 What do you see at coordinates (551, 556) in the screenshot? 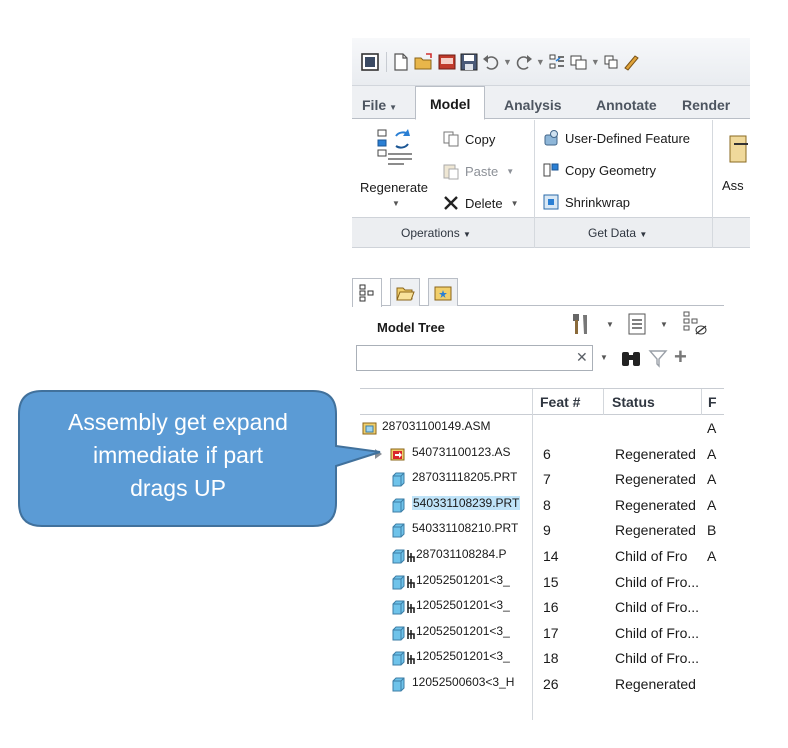
I see `row-feat-number: 14` at bounding box center [551, 556].